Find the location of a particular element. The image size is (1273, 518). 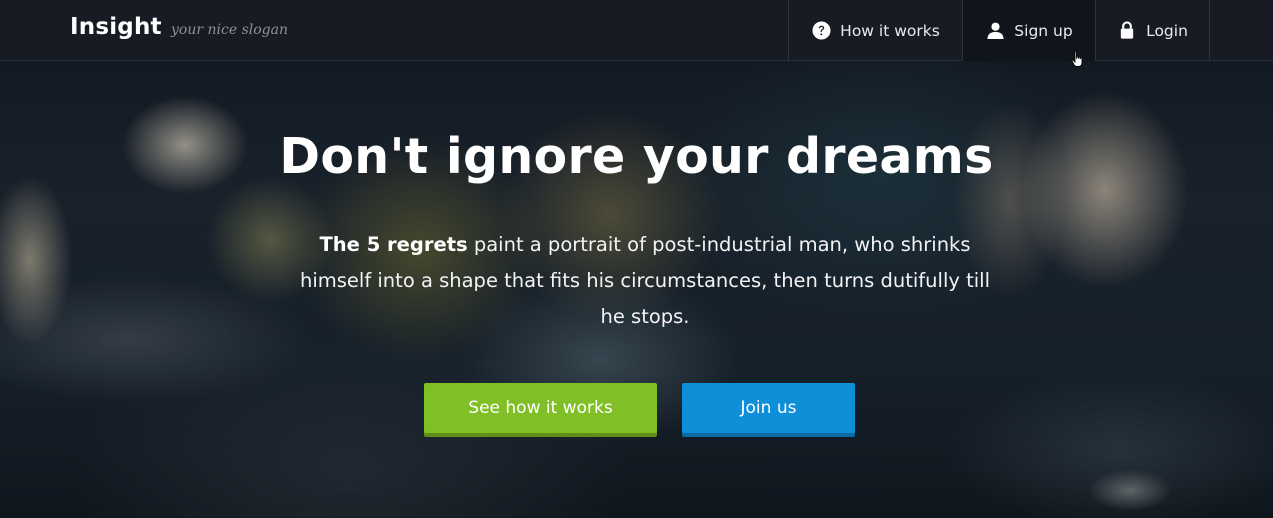

nav-label: Sign up is located at coordinates (1043, 30).